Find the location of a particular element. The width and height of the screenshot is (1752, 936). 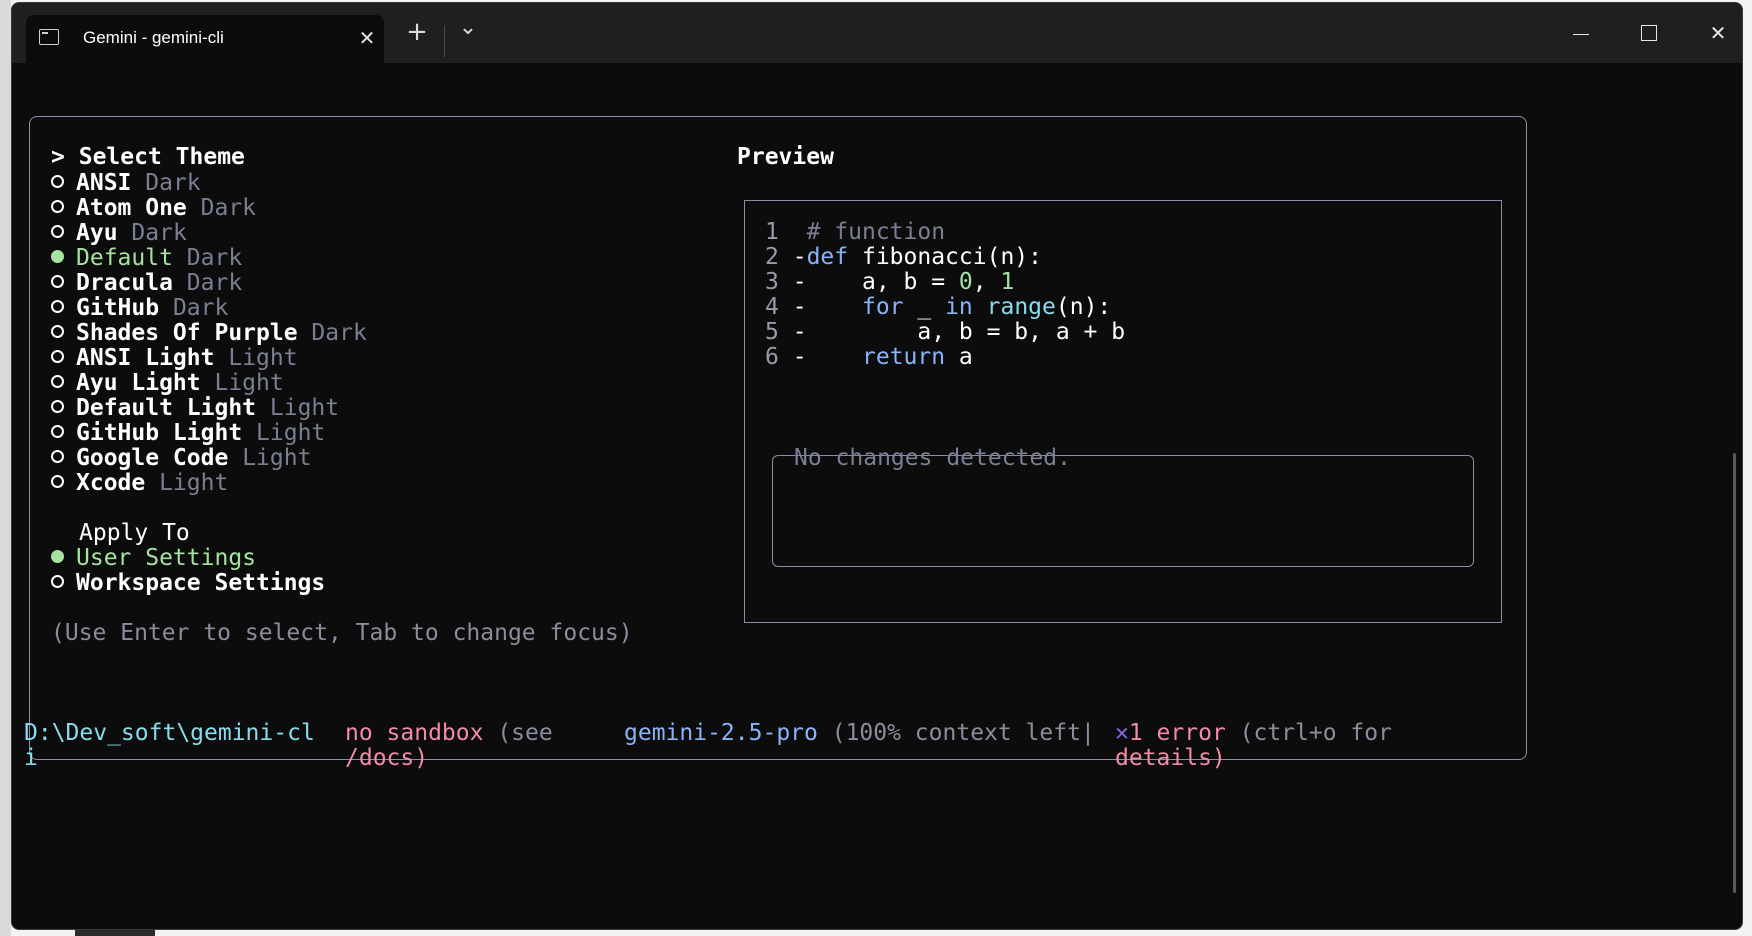

code-line: 6 - return a is located at coordinates (869, 357).